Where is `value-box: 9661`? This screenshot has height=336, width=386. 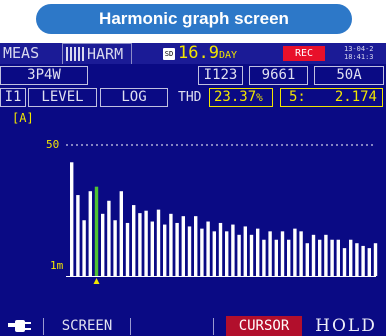 value-box: 9661 is located at coordinates (278, 75).